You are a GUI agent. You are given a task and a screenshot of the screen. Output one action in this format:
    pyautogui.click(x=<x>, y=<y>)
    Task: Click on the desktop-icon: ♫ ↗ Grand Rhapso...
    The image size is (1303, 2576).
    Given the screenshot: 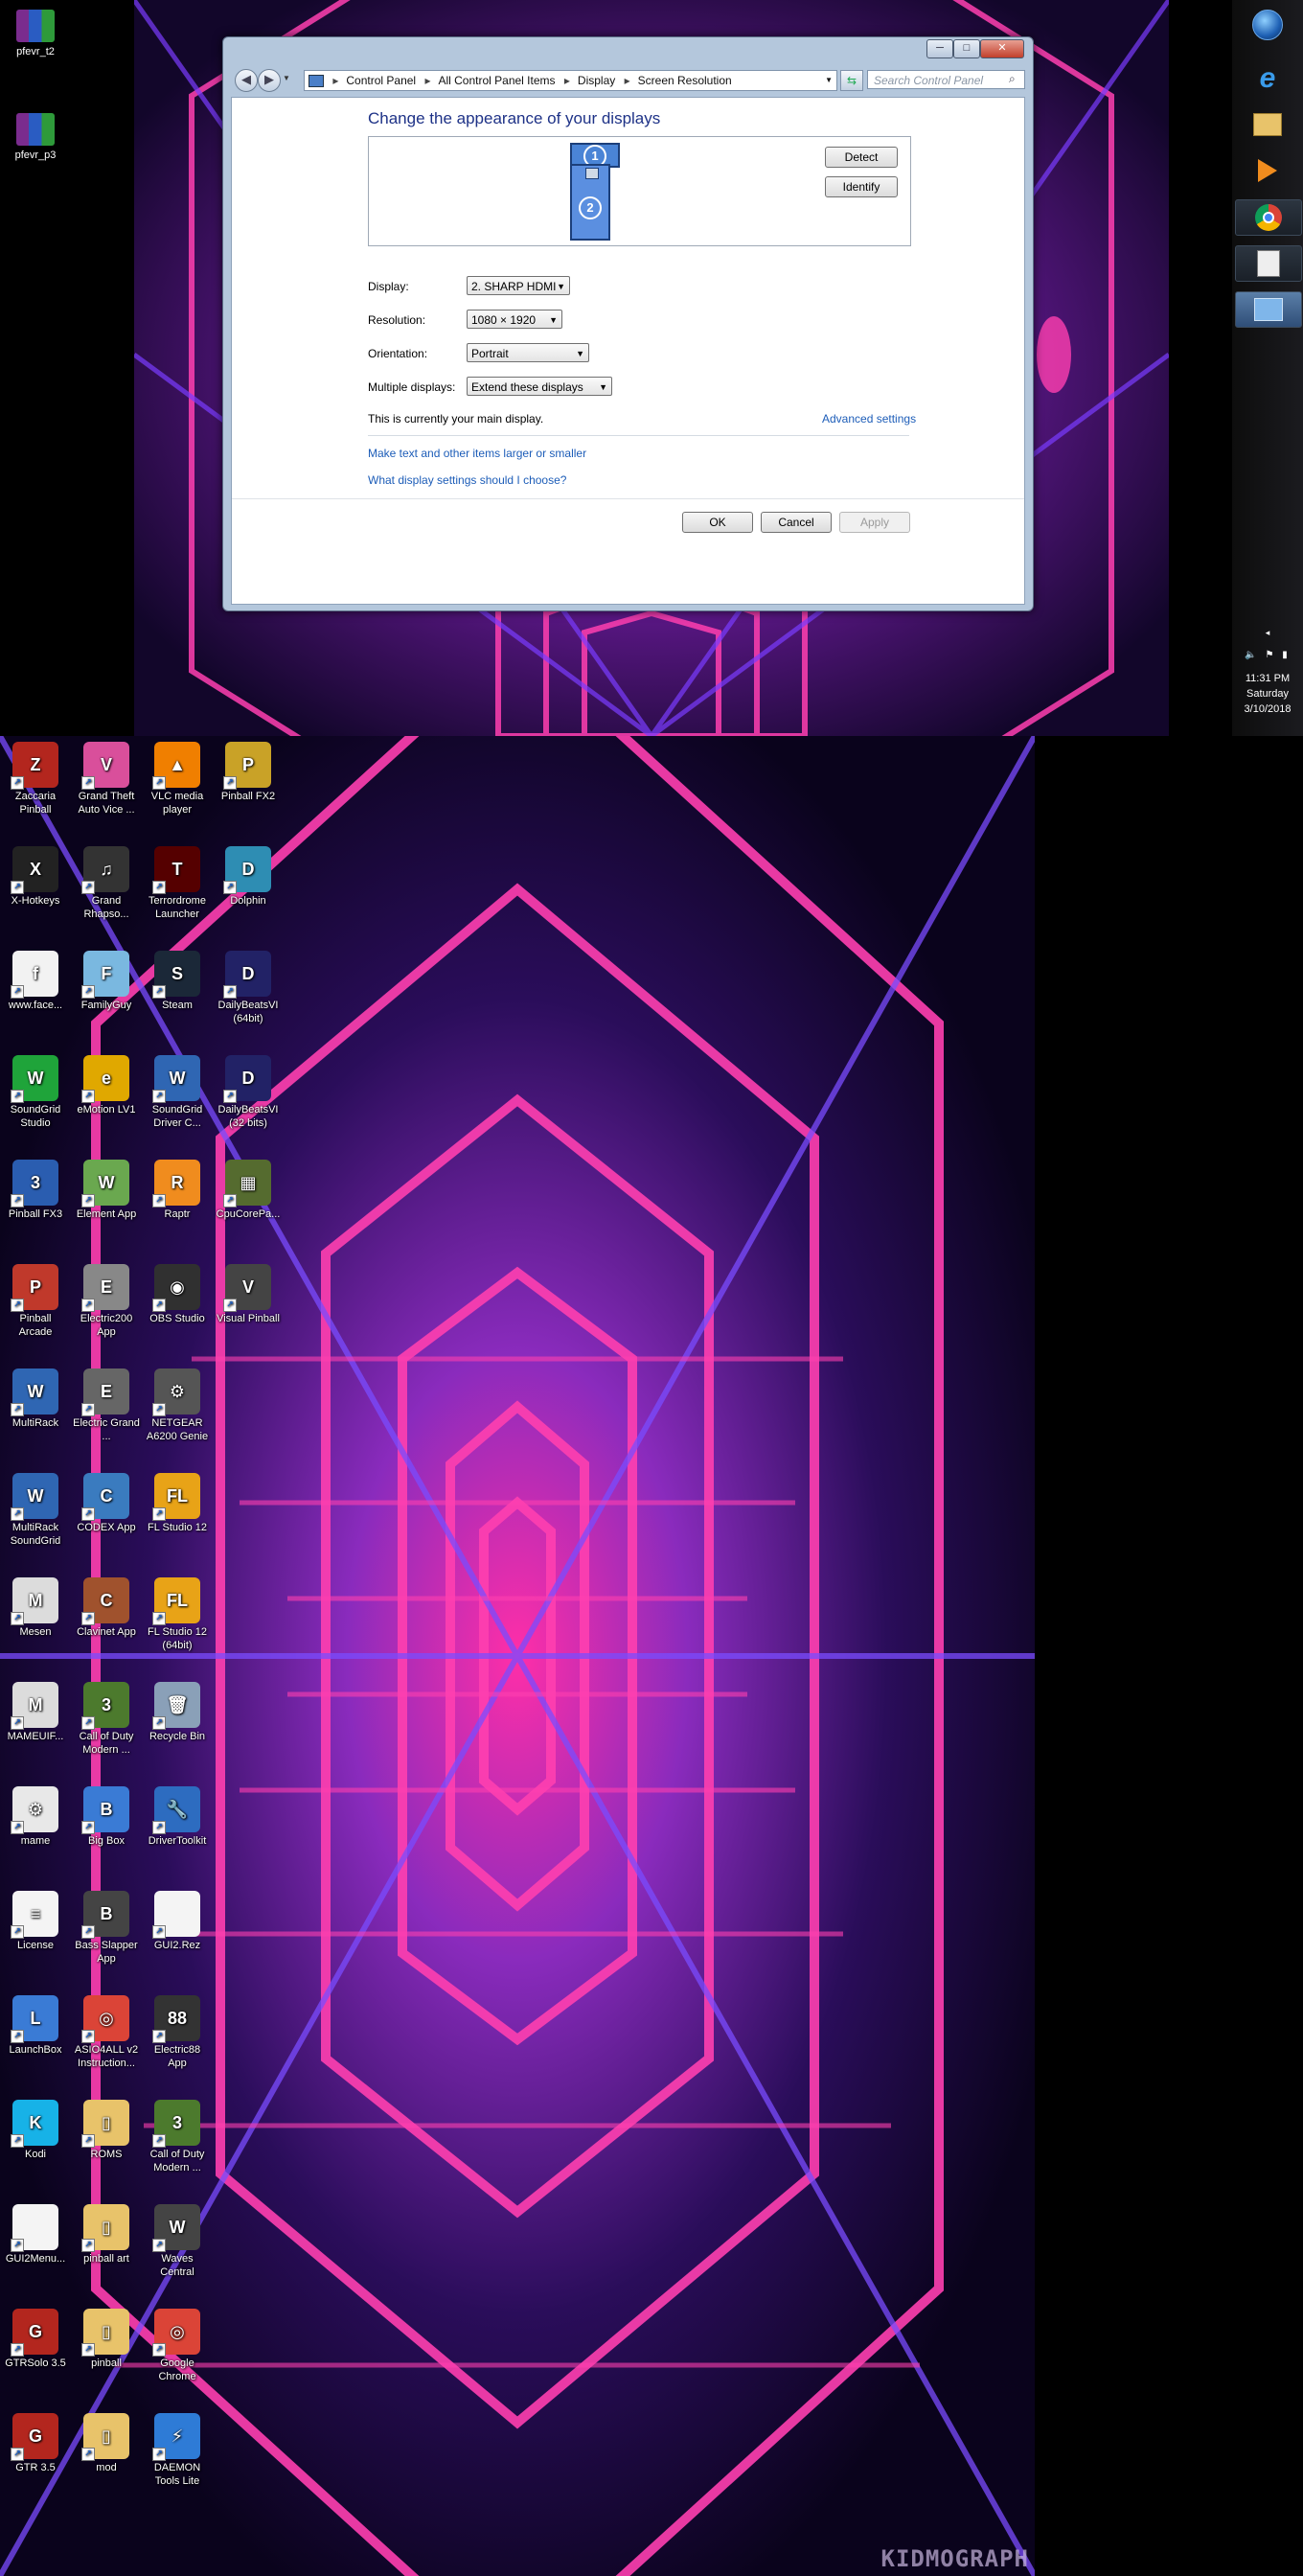 What is the action you would take?
    pyautogui.click(x=106, y=883)
    